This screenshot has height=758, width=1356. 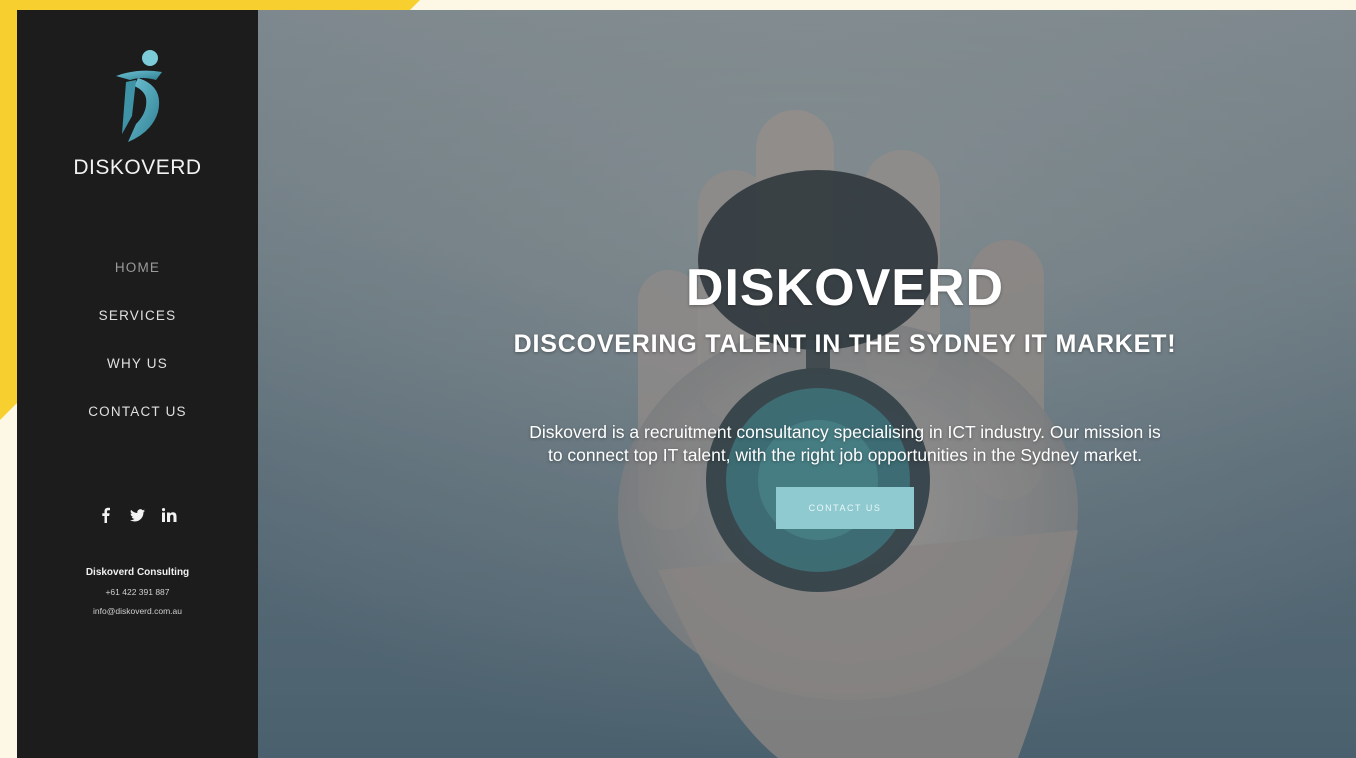 I want to click on contact-us-button: CONTACT US, so click(x=845, y=507).